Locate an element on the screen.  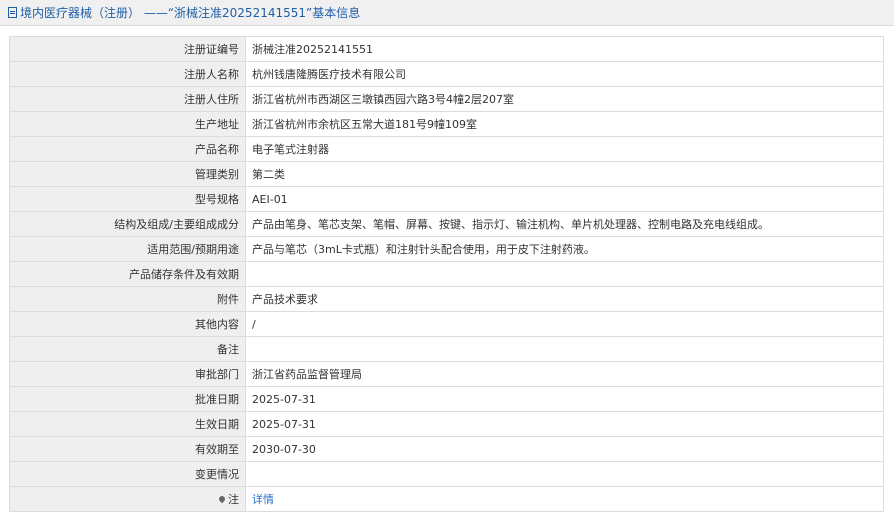
row-label: 适用范围/预期用途 is located at coordinates (127, 249).